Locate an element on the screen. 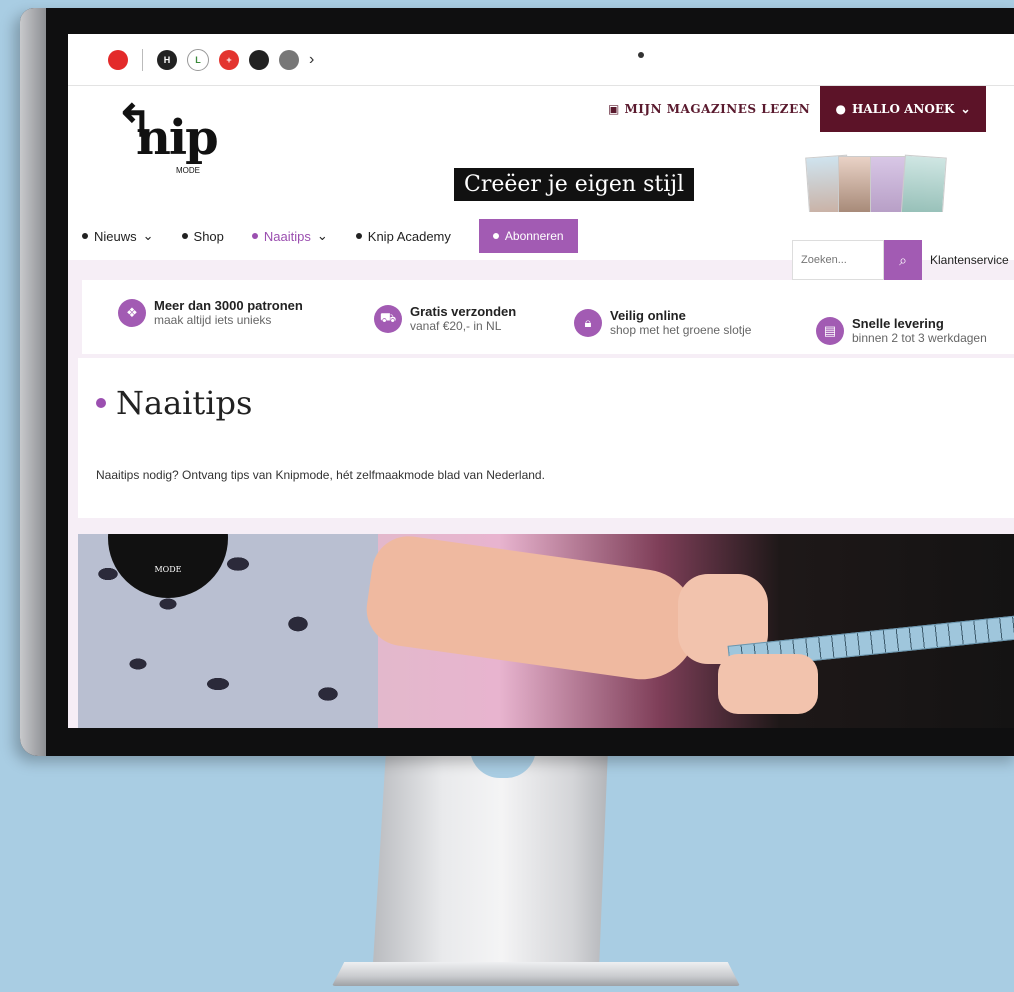 Image resolution: width=1014 pixels, height=992 pixels. divider is located at coordinates (142, 59).